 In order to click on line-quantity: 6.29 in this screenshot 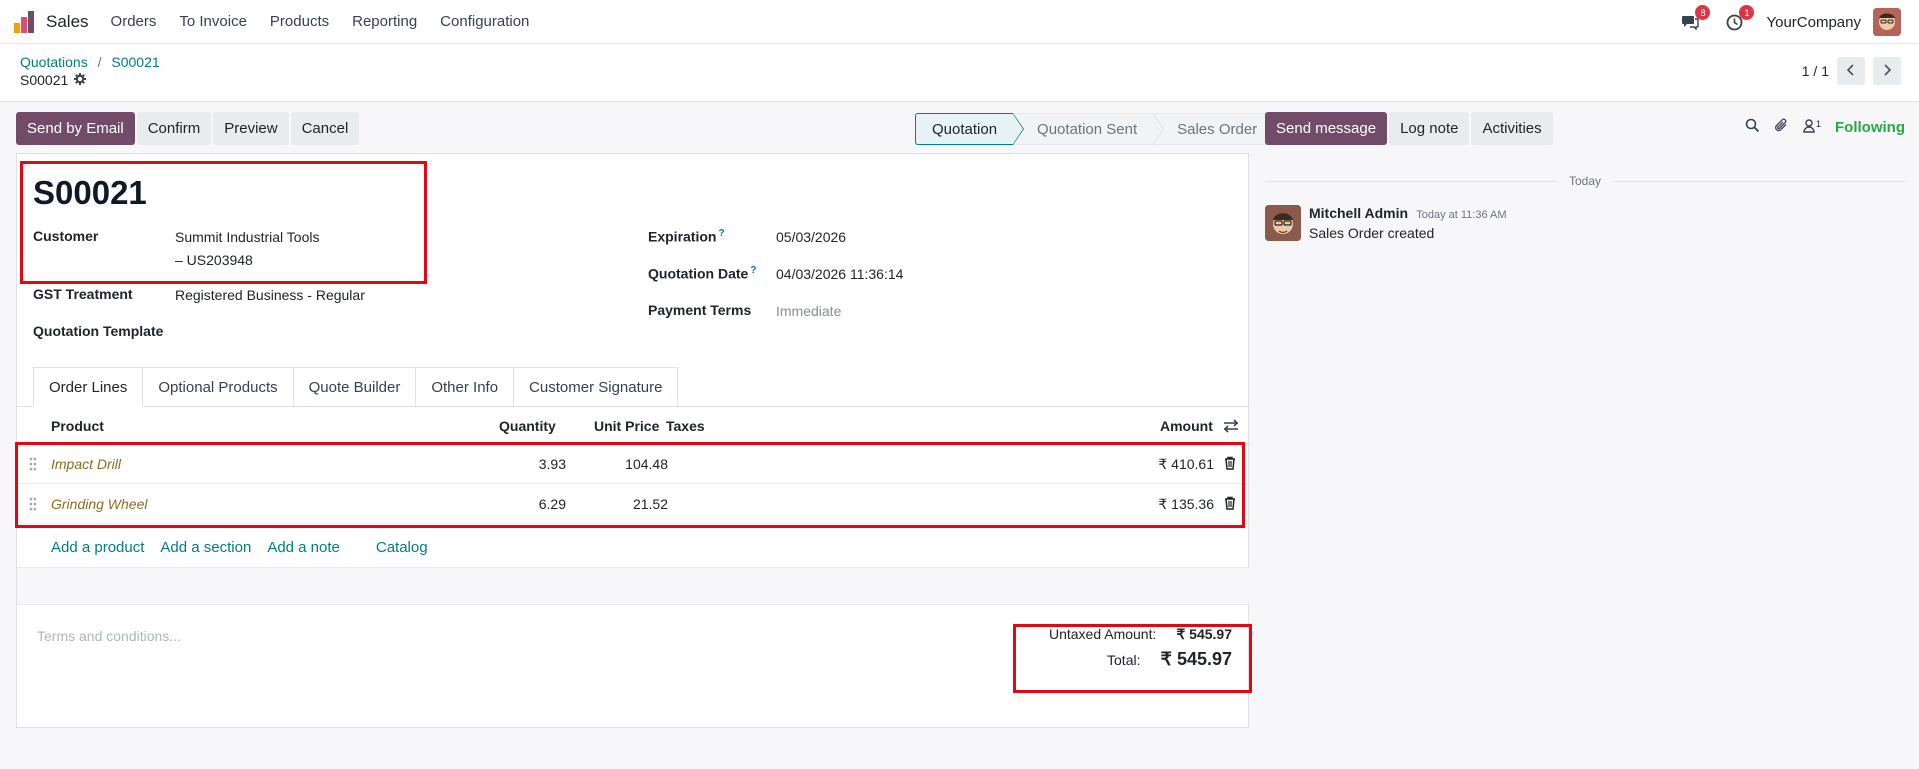, I will do `click(552, 504)`.